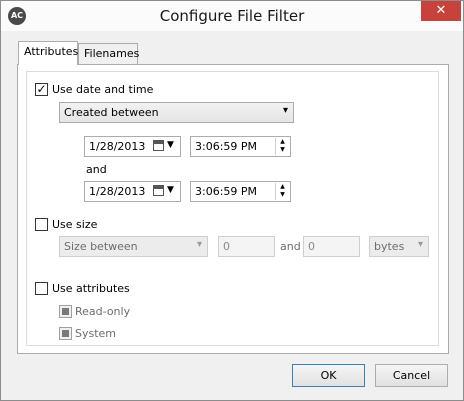  What do you see at coordinates (441, 11) in the screenshot?
I see `close-button: ✕` at bounding box center [441, 11].